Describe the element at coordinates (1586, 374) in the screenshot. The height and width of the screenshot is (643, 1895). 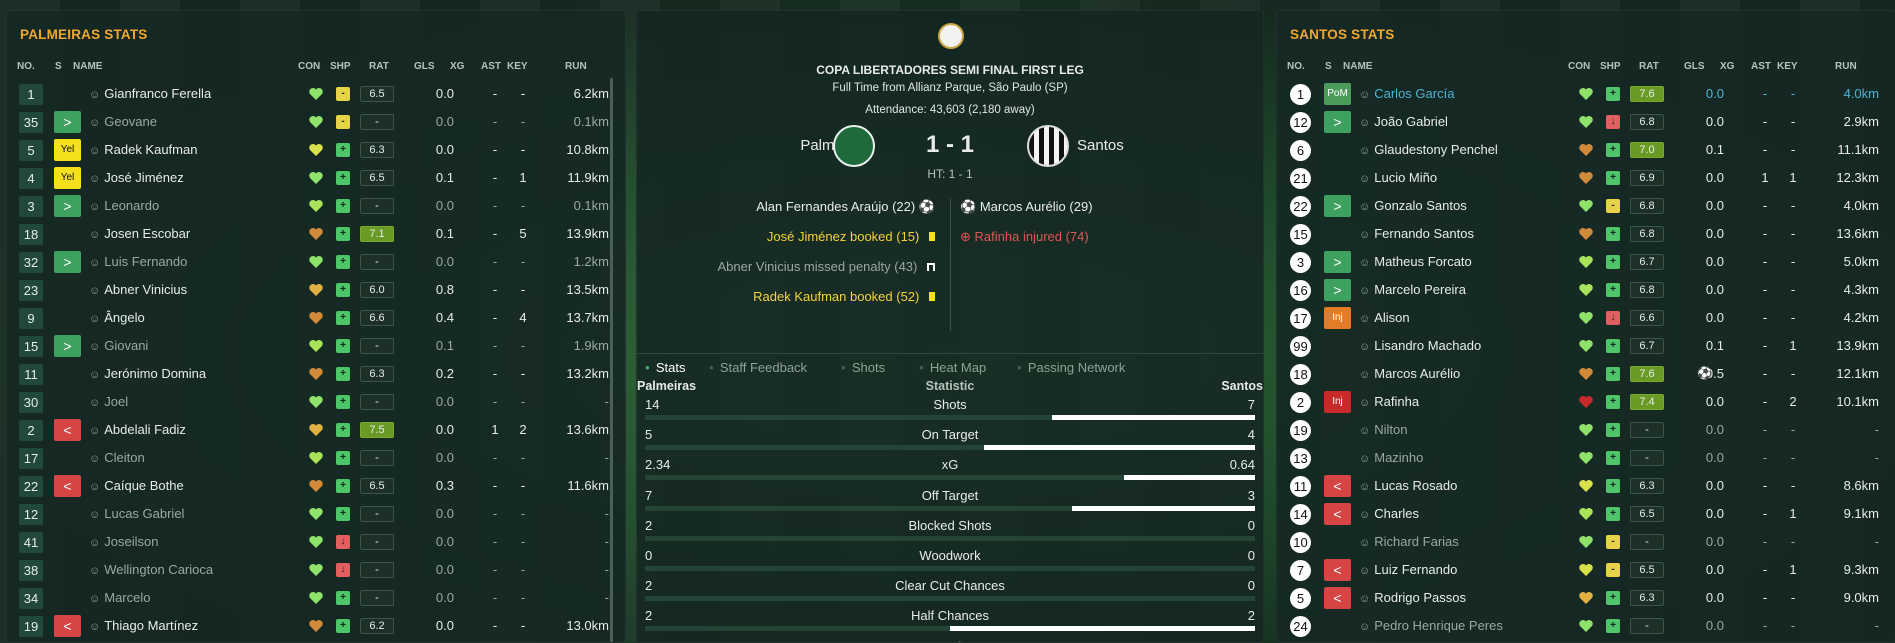
I see `table-row: 18Marcos Aurélio+7.60.5--12.1km⚽` at that location.